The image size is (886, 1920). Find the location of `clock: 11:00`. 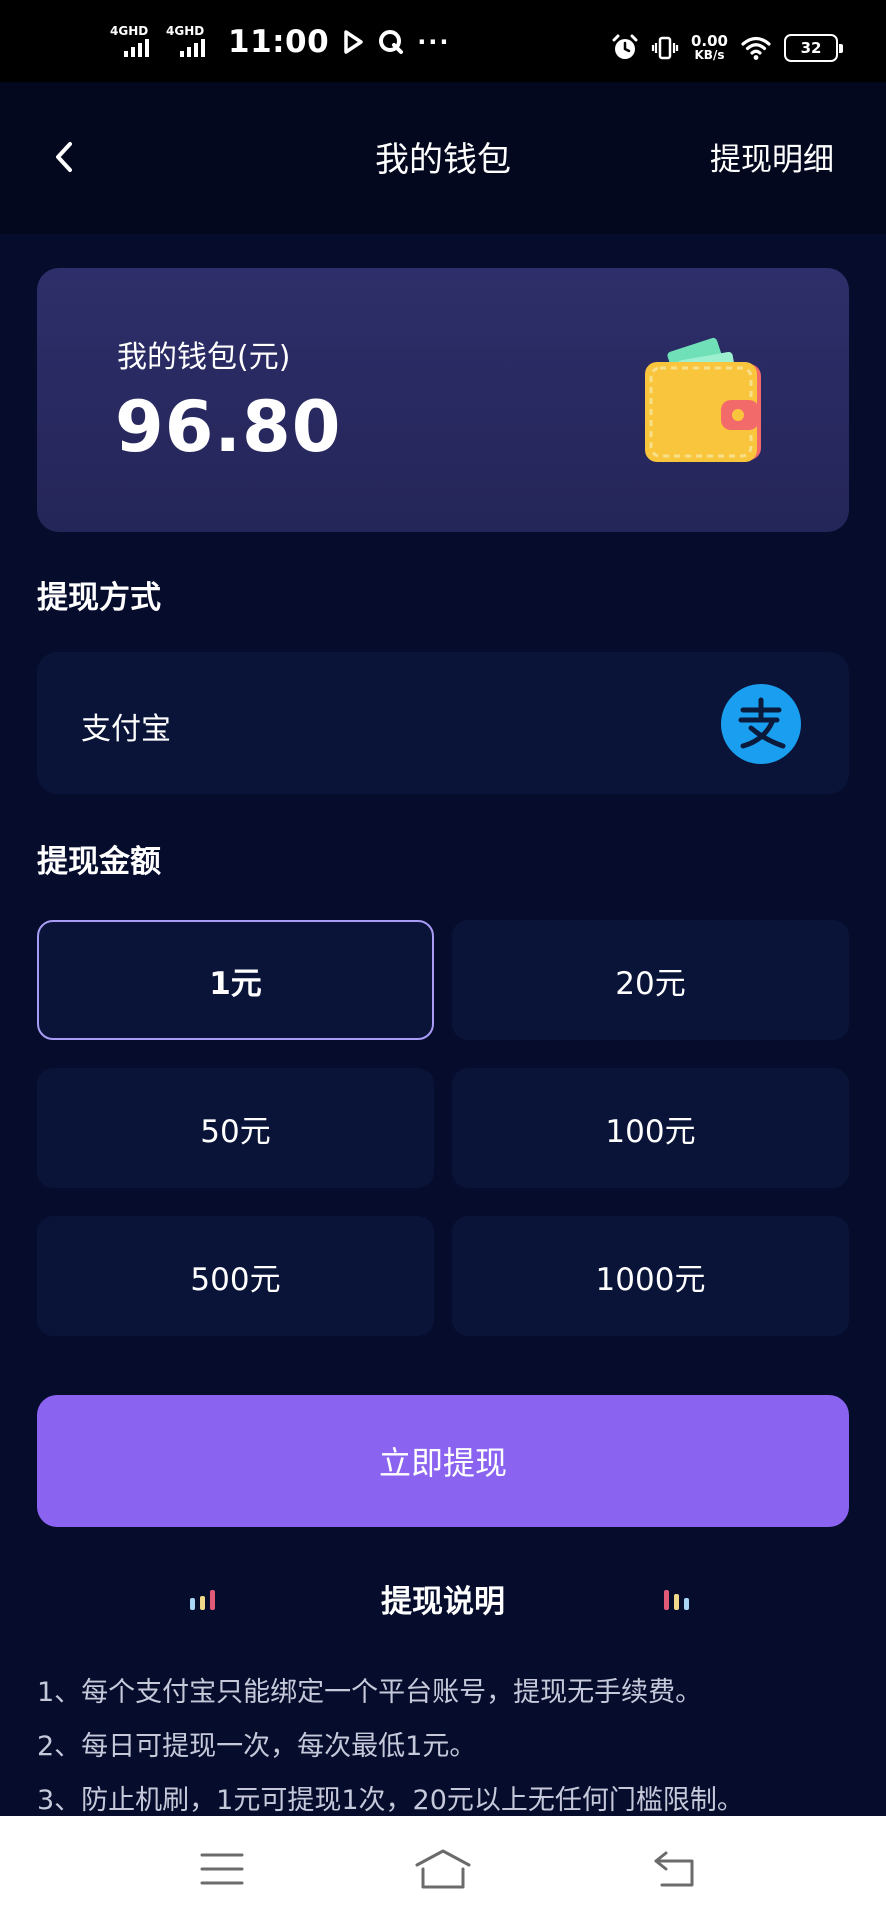

clock: 11:00 is located at coordinates (279, 42).